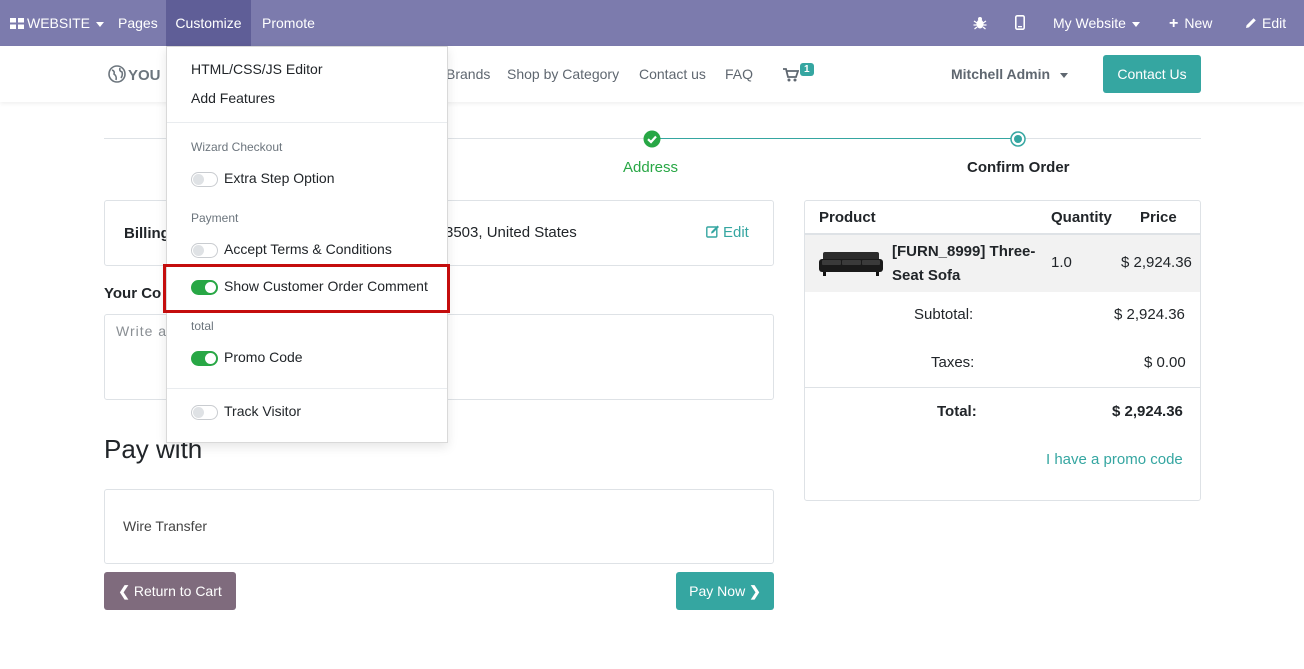  What do you see at coordinates (717, 591) in the screenshot?
I see `pay-now-label: Pay Now` at bounding box center [717, 591].